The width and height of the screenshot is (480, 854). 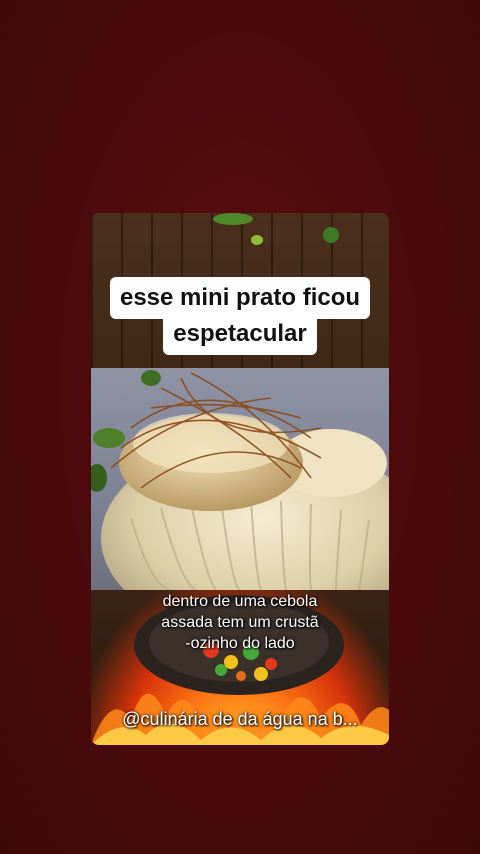 I want to click on caption-line-1: esse mini prato ficou, so click(x=240, y=298).